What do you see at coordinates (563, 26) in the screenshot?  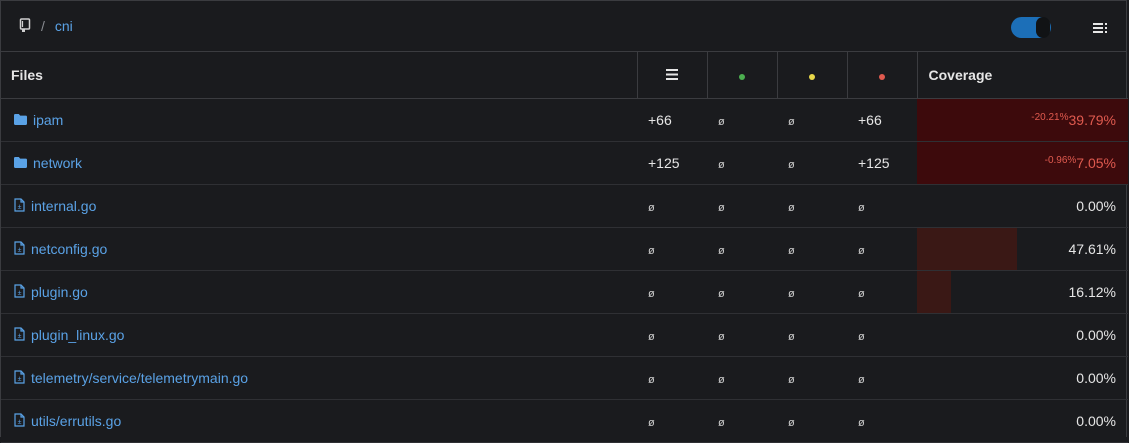 I see `top-bar: / cni` at bounding box center [563, 26].